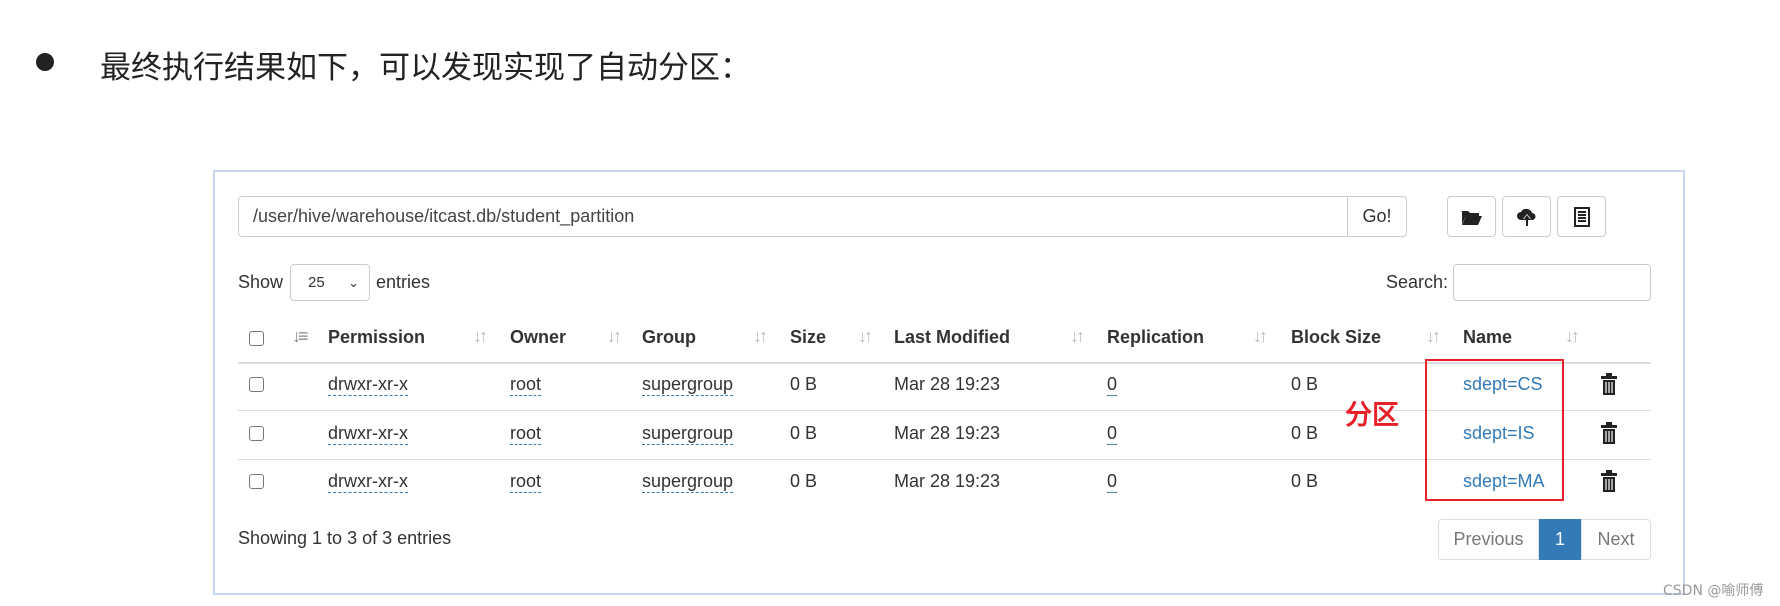 The image size is (1780, 606). What do you see at coordinates (376, 337) in the screenshot?
I see `column-permission: Permission` at bounding box center [376, 337].